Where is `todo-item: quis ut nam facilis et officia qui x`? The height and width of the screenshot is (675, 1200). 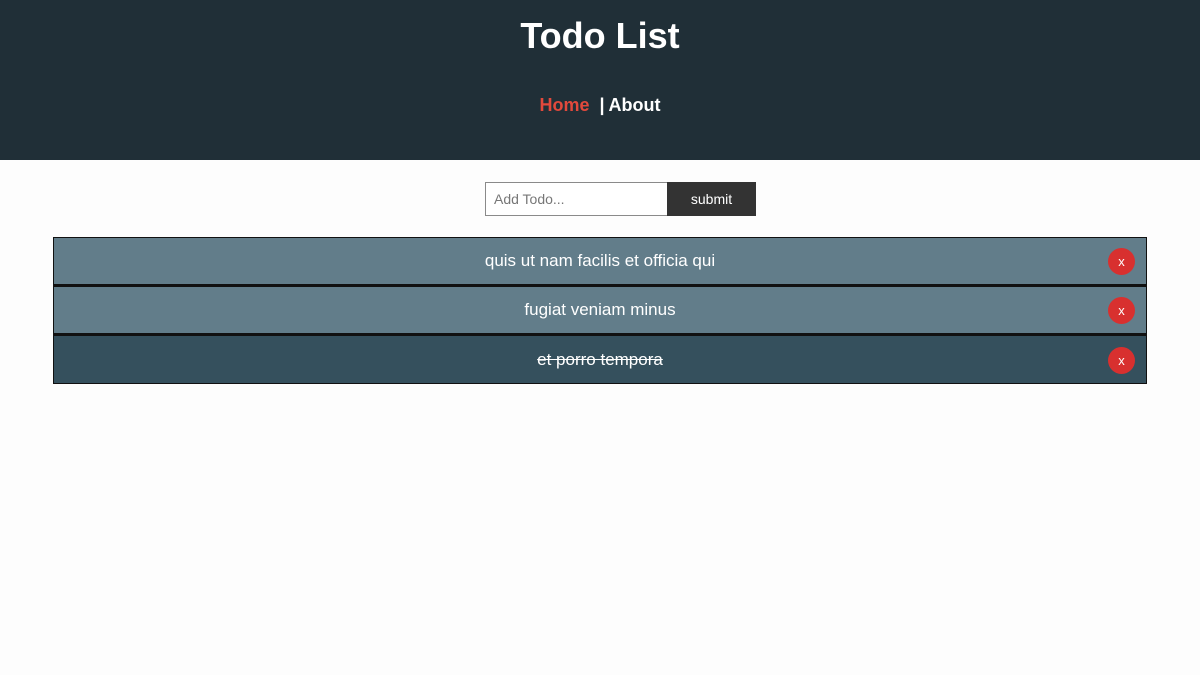
todo-item: quis ut nam facilis et officia qui x is located at coordinates (600, 261).